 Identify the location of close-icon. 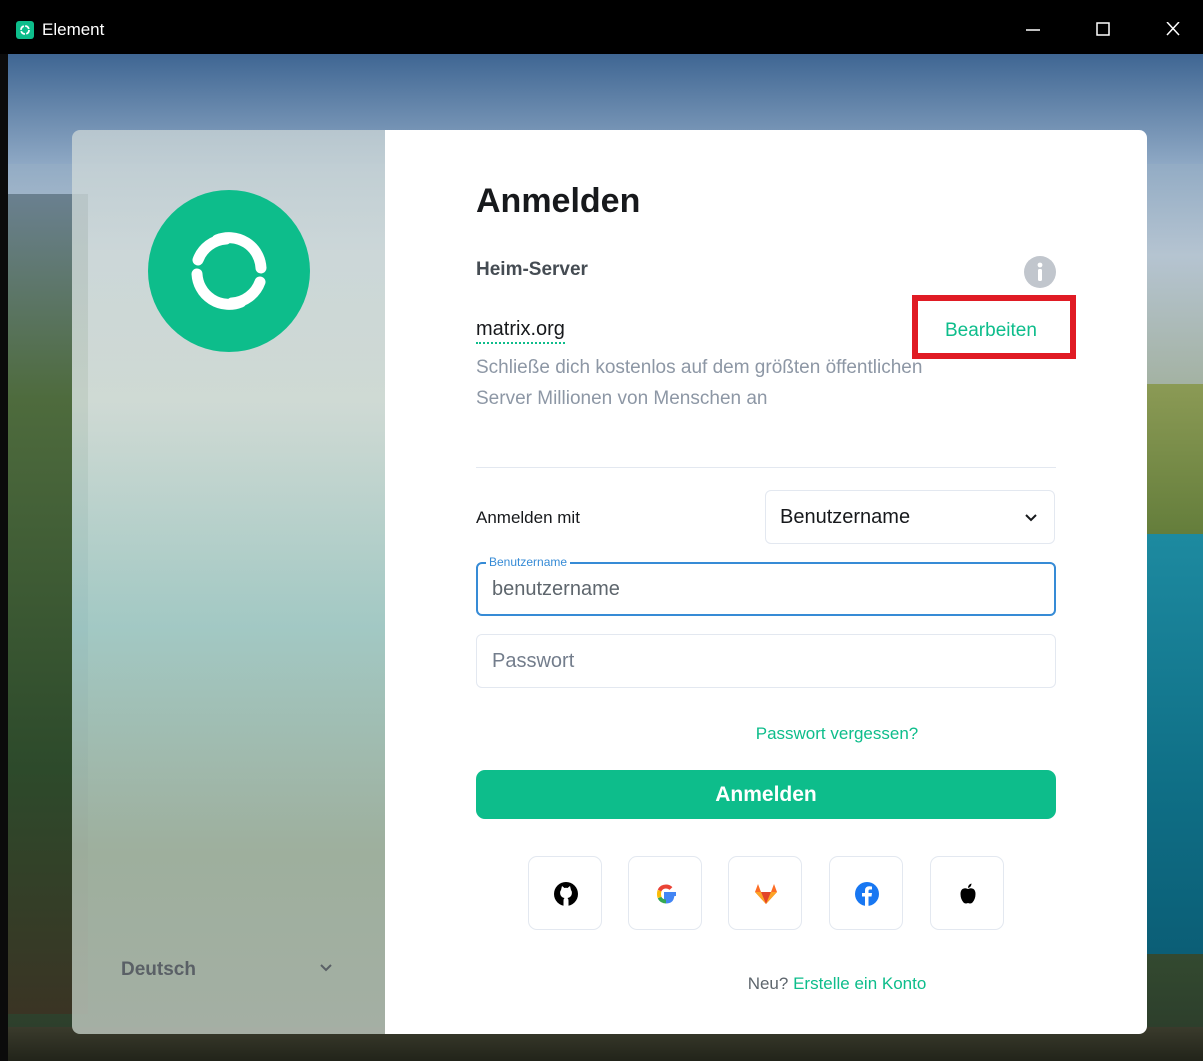
(1173, 29).